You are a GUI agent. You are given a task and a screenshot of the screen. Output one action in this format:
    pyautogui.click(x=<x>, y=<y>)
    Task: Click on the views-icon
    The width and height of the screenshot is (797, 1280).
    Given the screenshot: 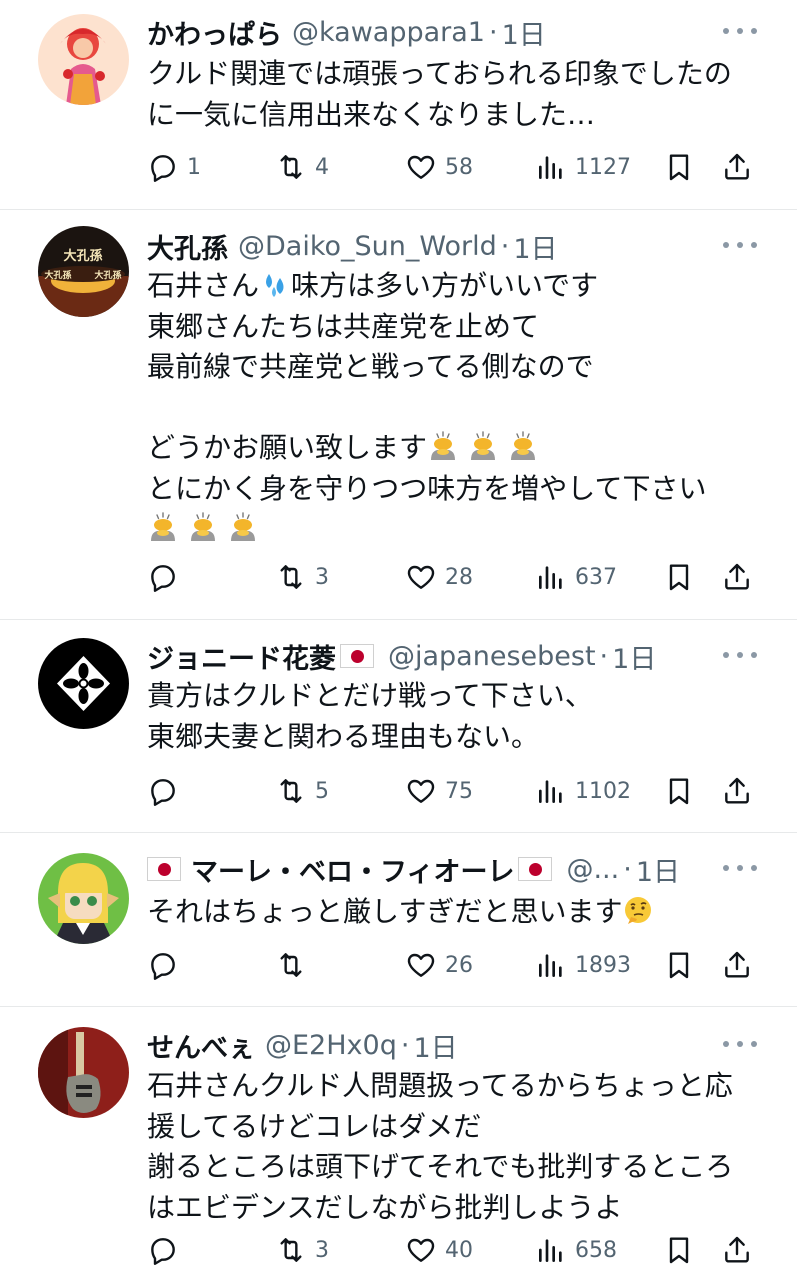 What is the action you would take?
    pyautogui.click(x=551, y=965)
    